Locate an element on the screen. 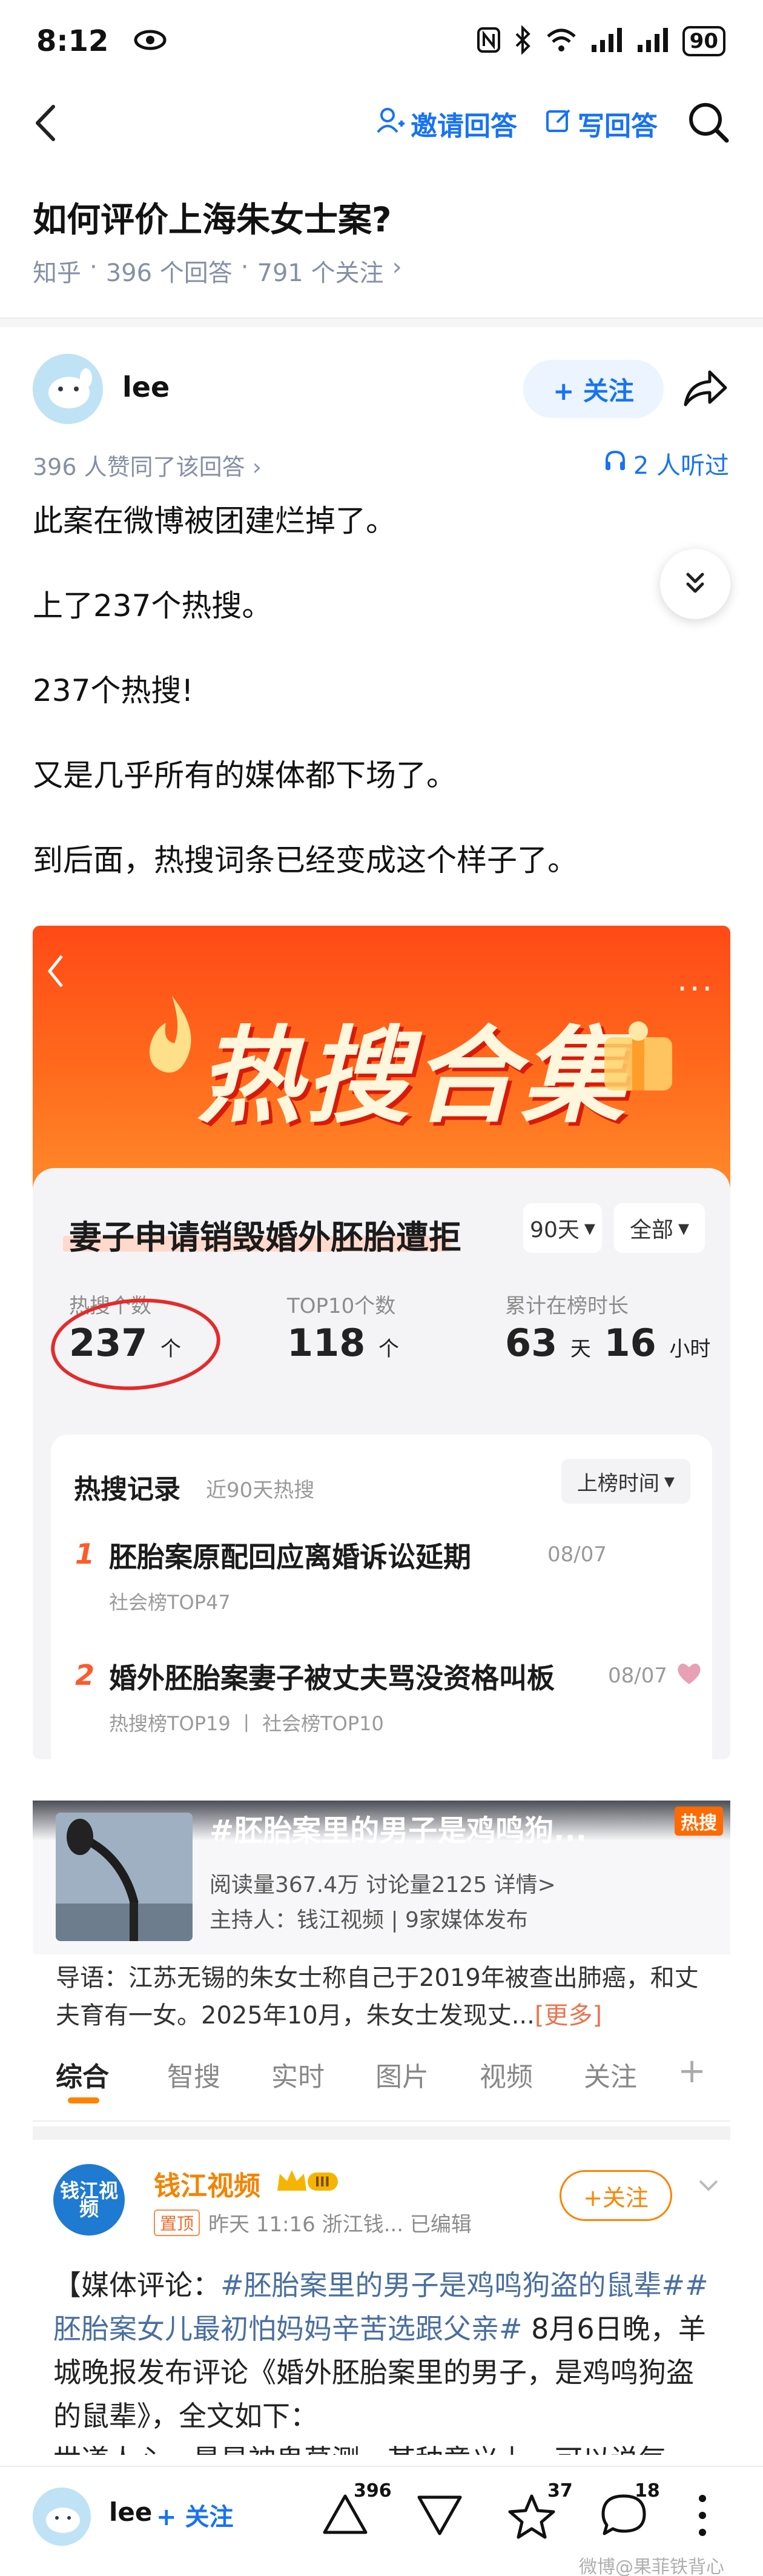 This screenshot has height=2576, width=763. tab-realtime: 实时 is located at coordinates (298, 2077).